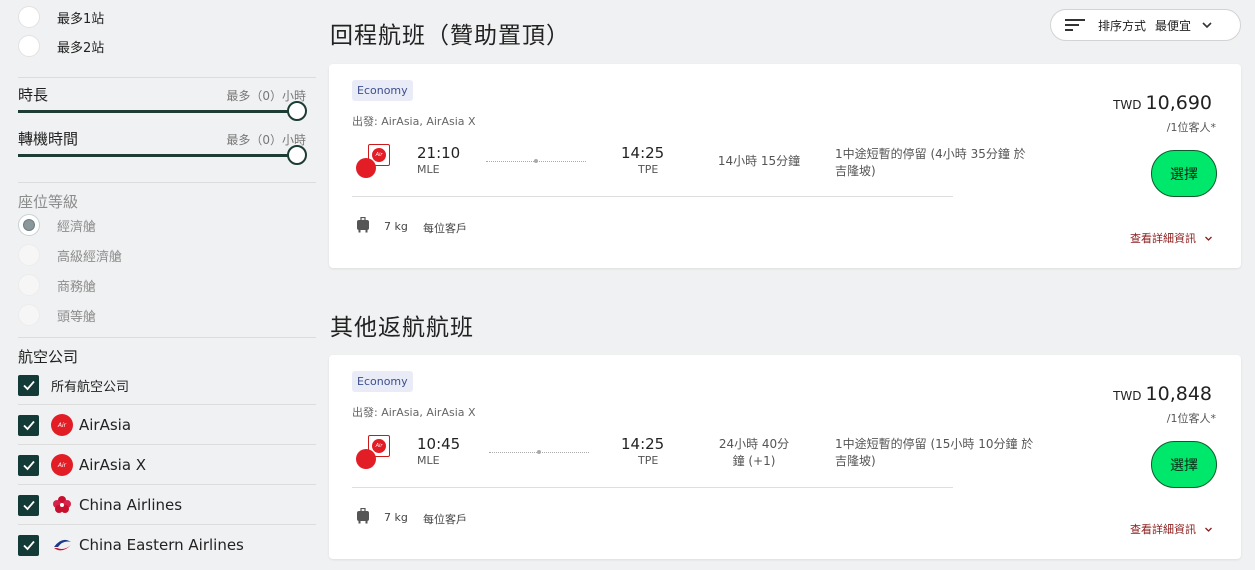 Image resolution: width=1255 pixels, height=570 pixels. I want to click on airline-filter-label: AirAsia, so click(105, 425).